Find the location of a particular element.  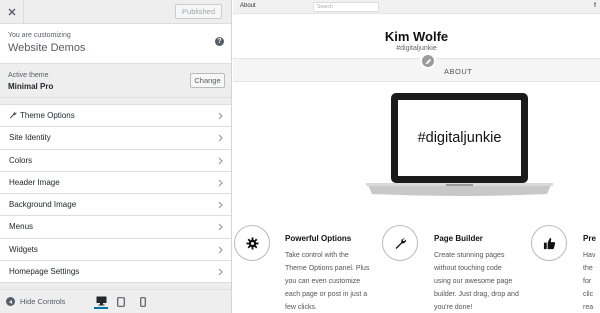

menu-item-label: Background Image is located at coordinates (43, 205).